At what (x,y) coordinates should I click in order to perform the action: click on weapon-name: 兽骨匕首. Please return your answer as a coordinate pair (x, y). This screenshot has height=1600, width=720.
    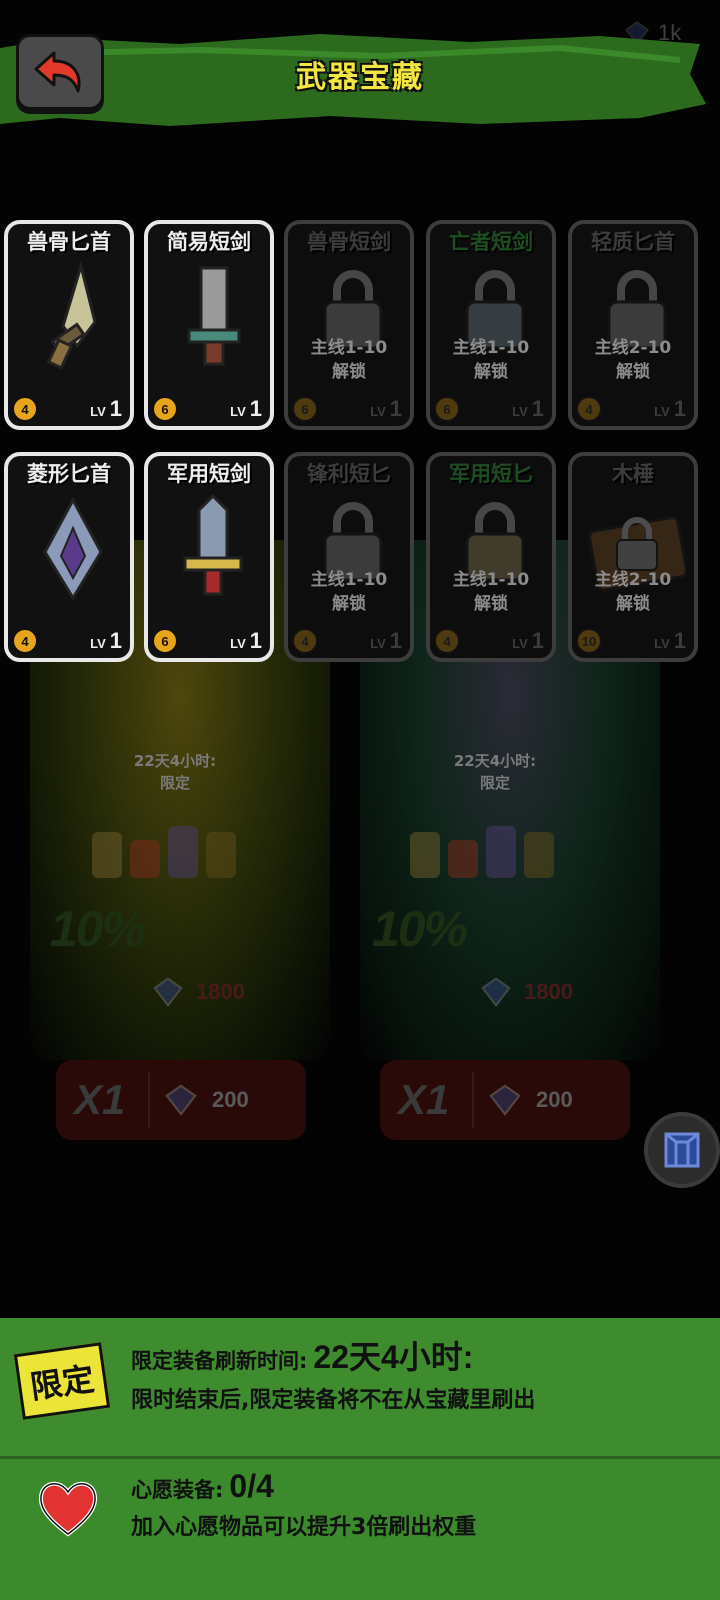
    Looking at the image, I should click on (69, 242).